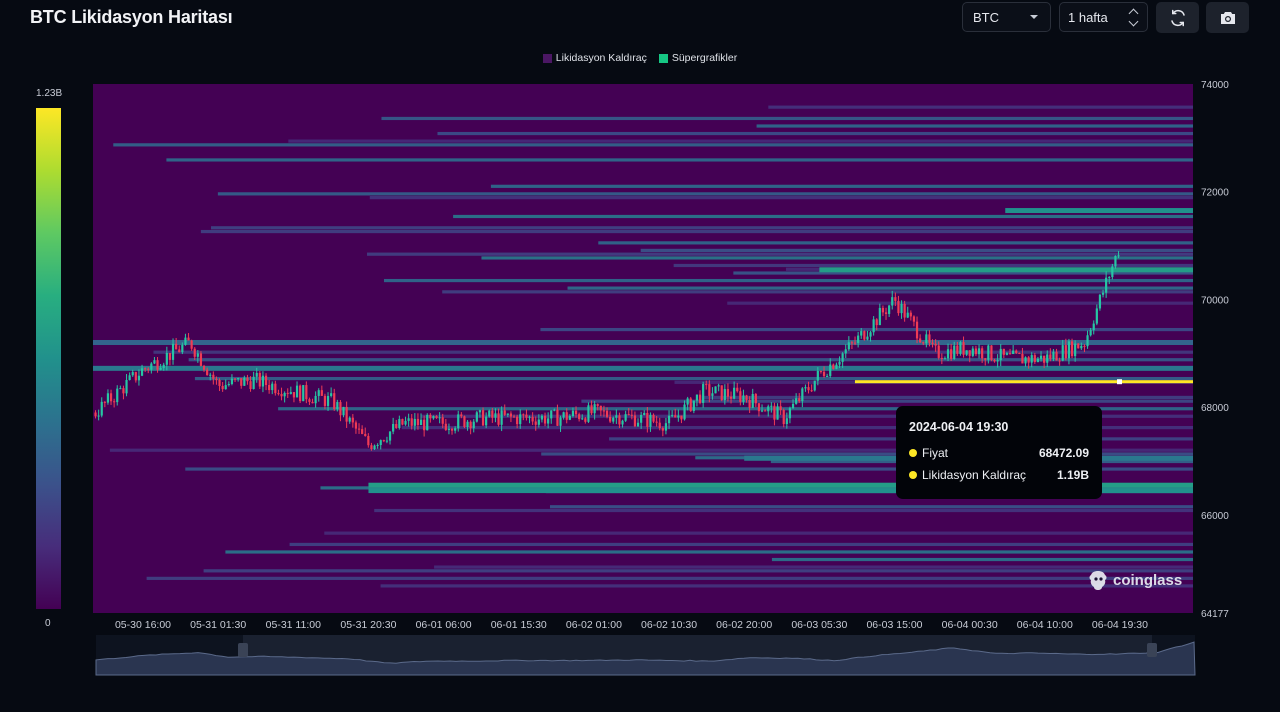 The height and width of the screenshot is (712, 1280). What do you see at coordinates (1215, 408) in the screenshot?
I see `y-axis-tick-label: 68000` at bounding box center [1215, 408].